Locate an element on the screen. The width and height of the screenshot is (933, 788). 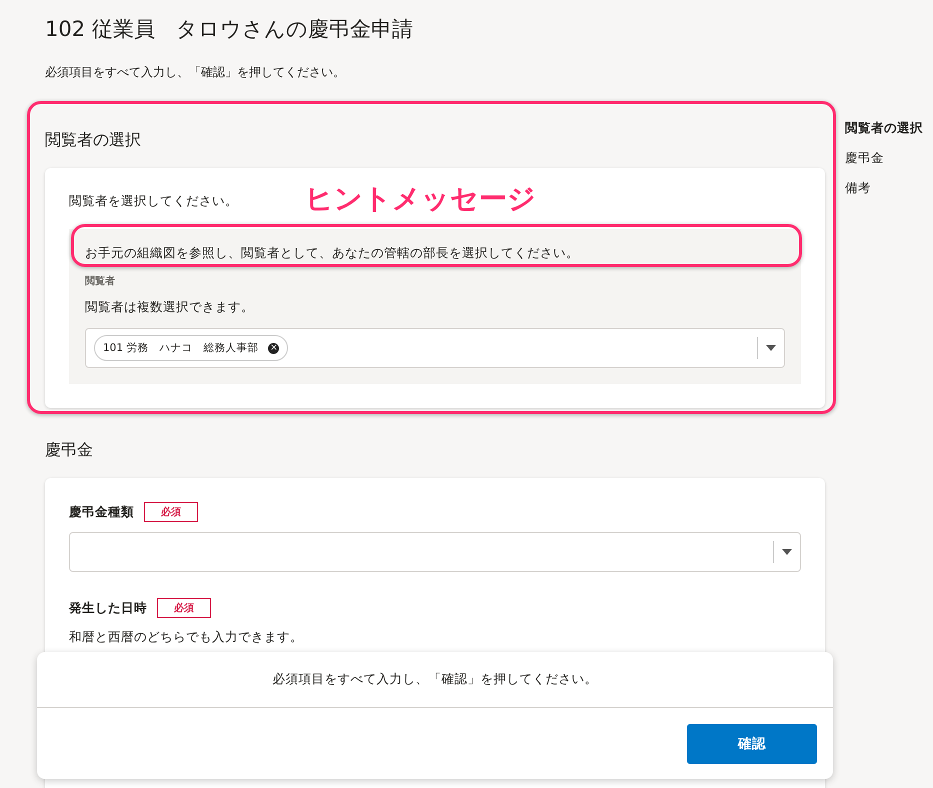
nav-link: 慶弔金 is located at coordinates (884, 158).